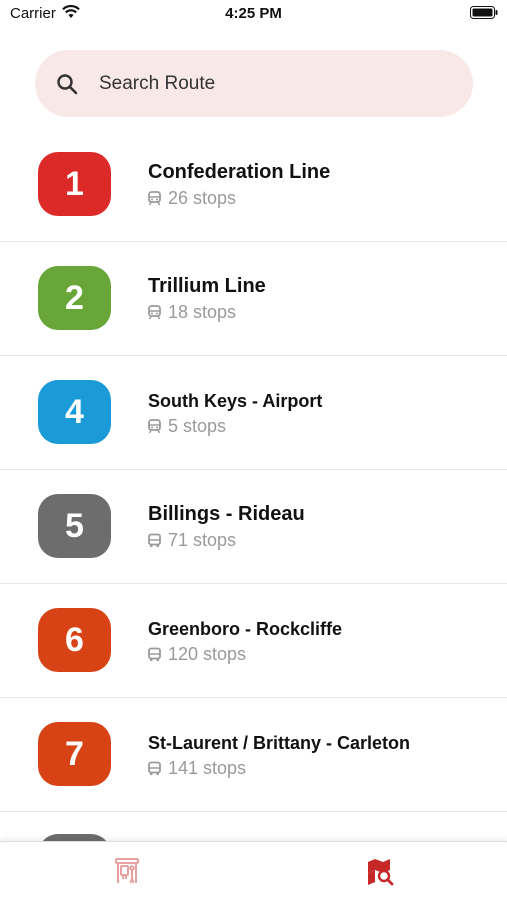  I want to click on bus-stop-icon, so click(127, 871).